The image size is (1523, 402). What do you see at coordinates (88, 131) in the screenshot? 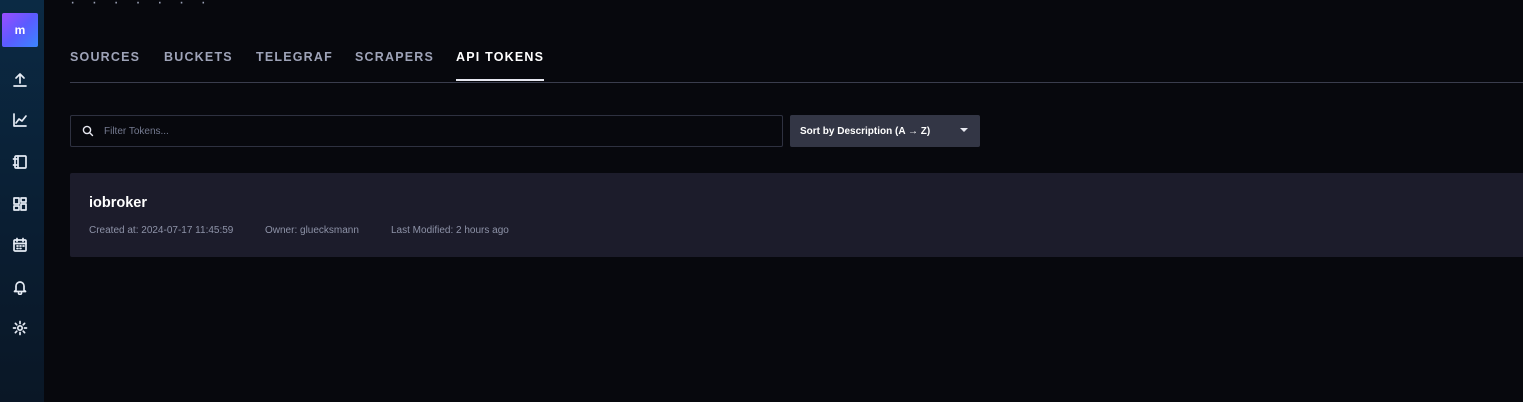
I see `search-icon` at bounding box center [88, 131].